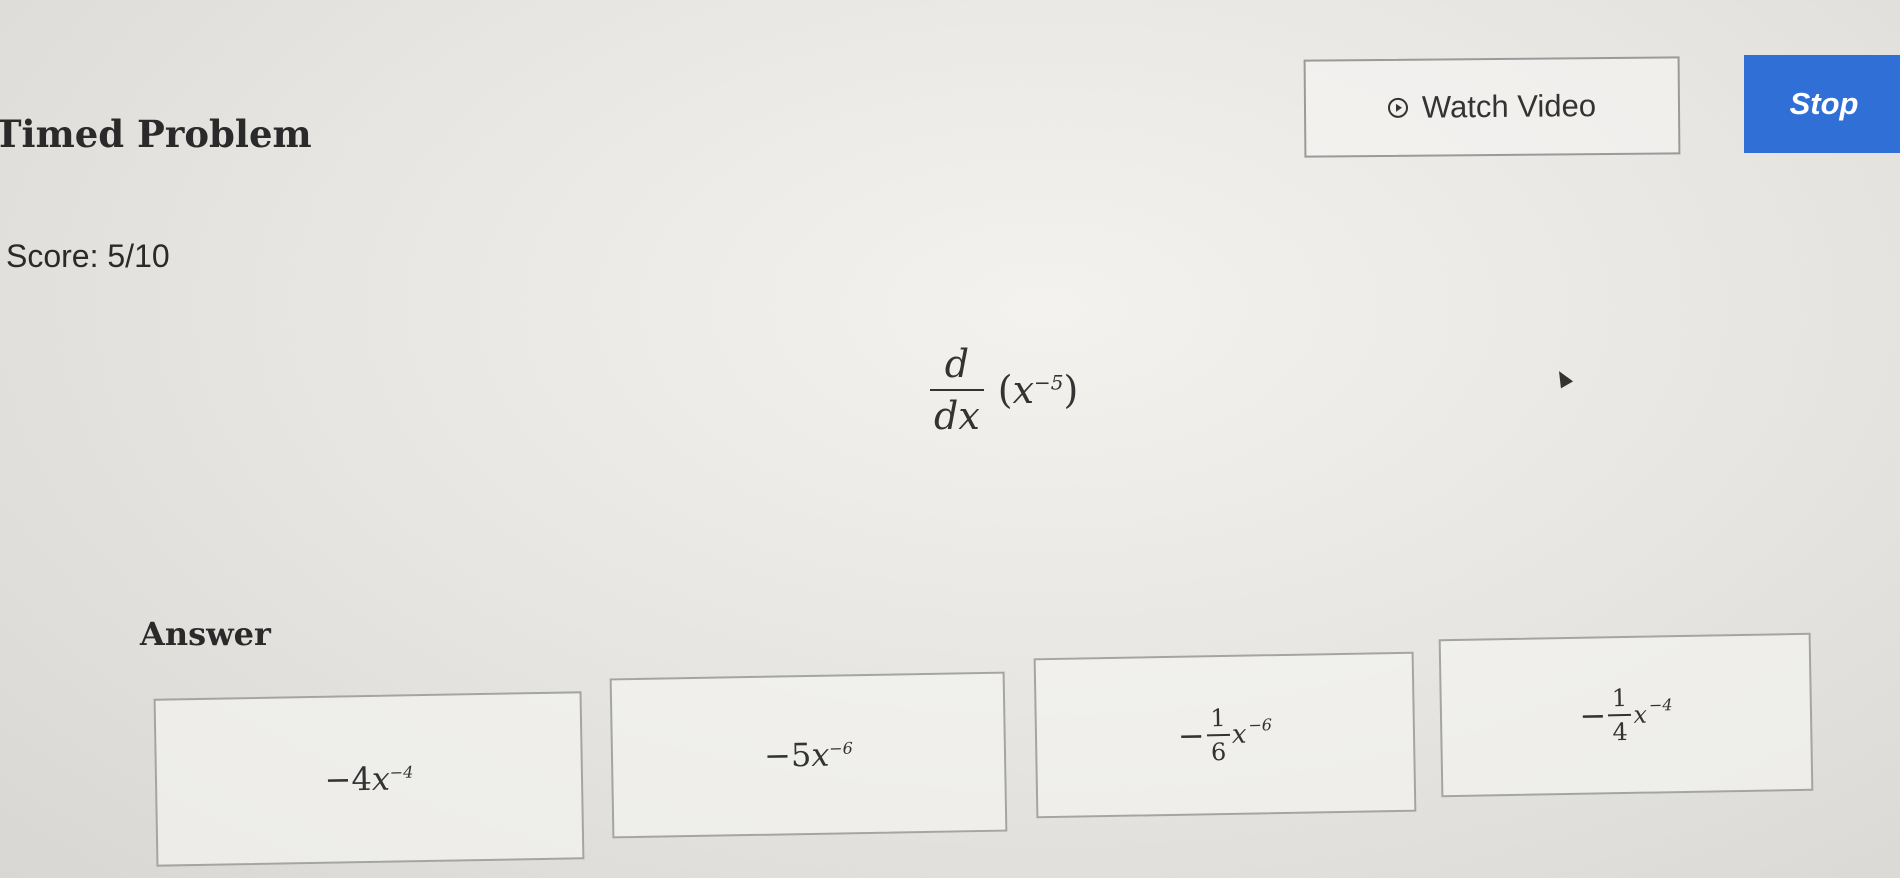 The image size is (1900, 878). I want to click on play-circle-icon, so click(1398, 107).